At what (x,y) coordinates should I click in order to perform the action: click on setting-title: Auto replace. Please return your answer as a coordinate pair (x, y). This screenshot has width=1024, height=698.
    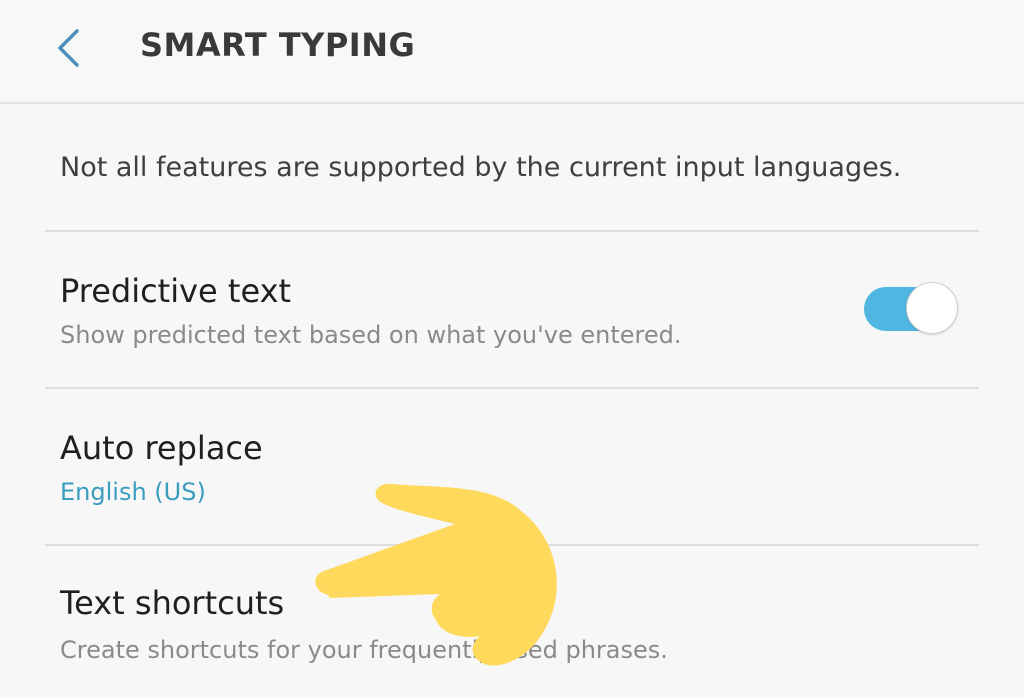
    Looking at the image, I should click on (161, 448).